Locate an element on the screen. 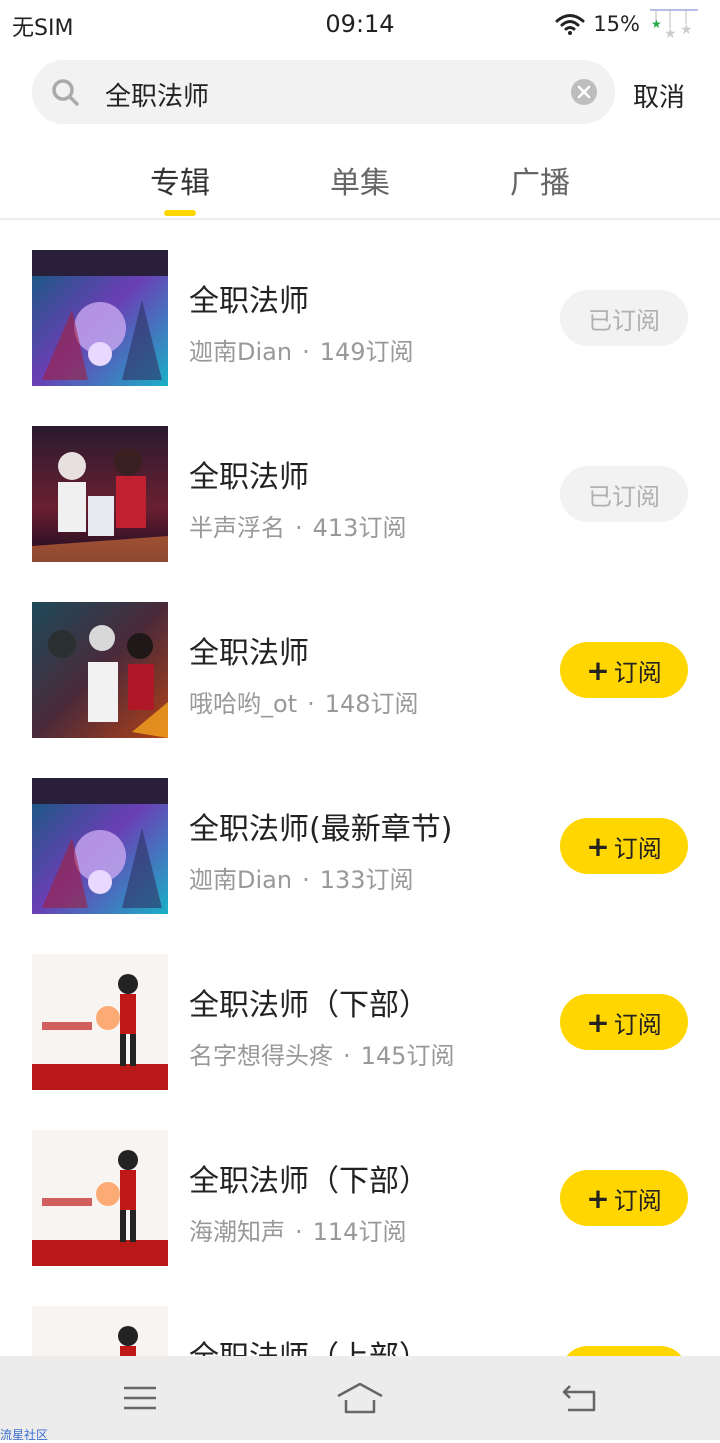  album-subs: 133订阅 is located at coordinates (366, 880).